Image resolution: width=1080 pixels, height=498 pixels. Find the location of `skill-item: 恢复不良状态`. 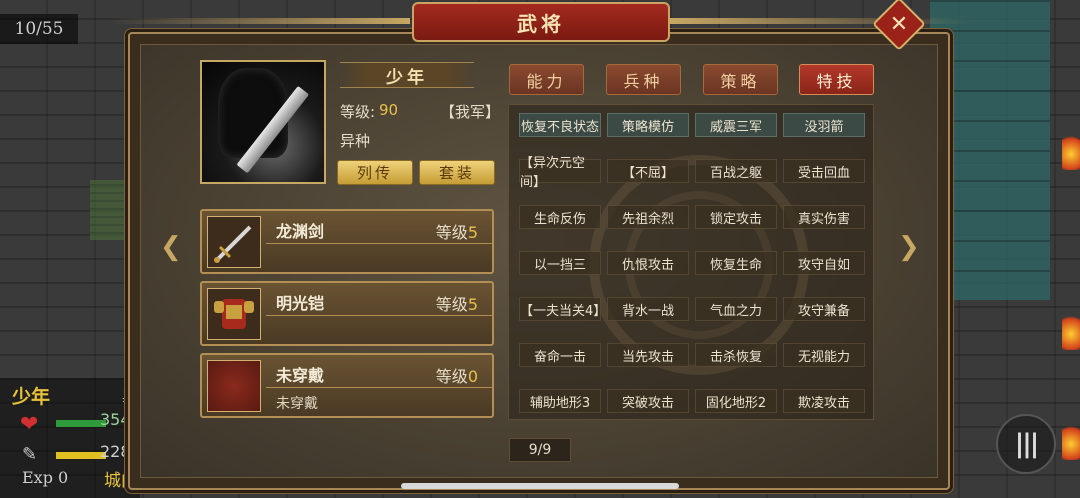

skill-item: 恢复不良状态 is located at coordinates (560, 125).